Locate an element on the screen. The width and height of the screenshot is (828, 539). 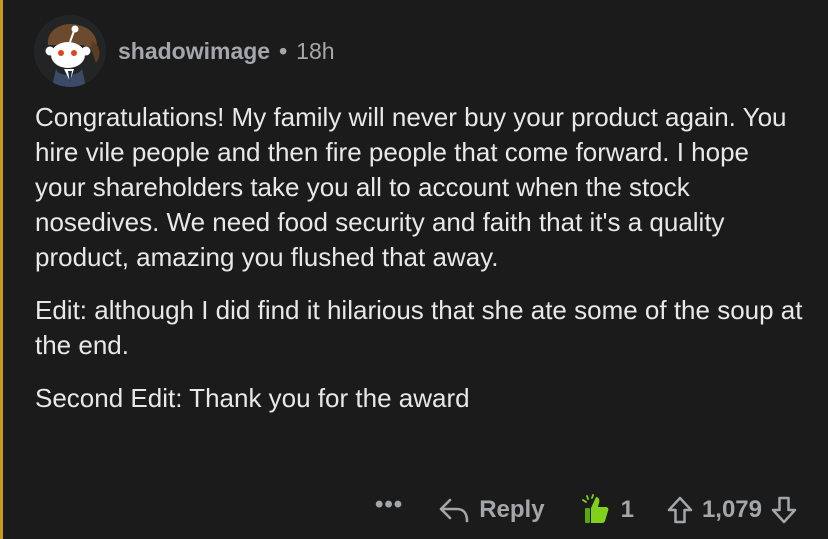
vote-controls: 1,079 is located at coordinates (732, 510).